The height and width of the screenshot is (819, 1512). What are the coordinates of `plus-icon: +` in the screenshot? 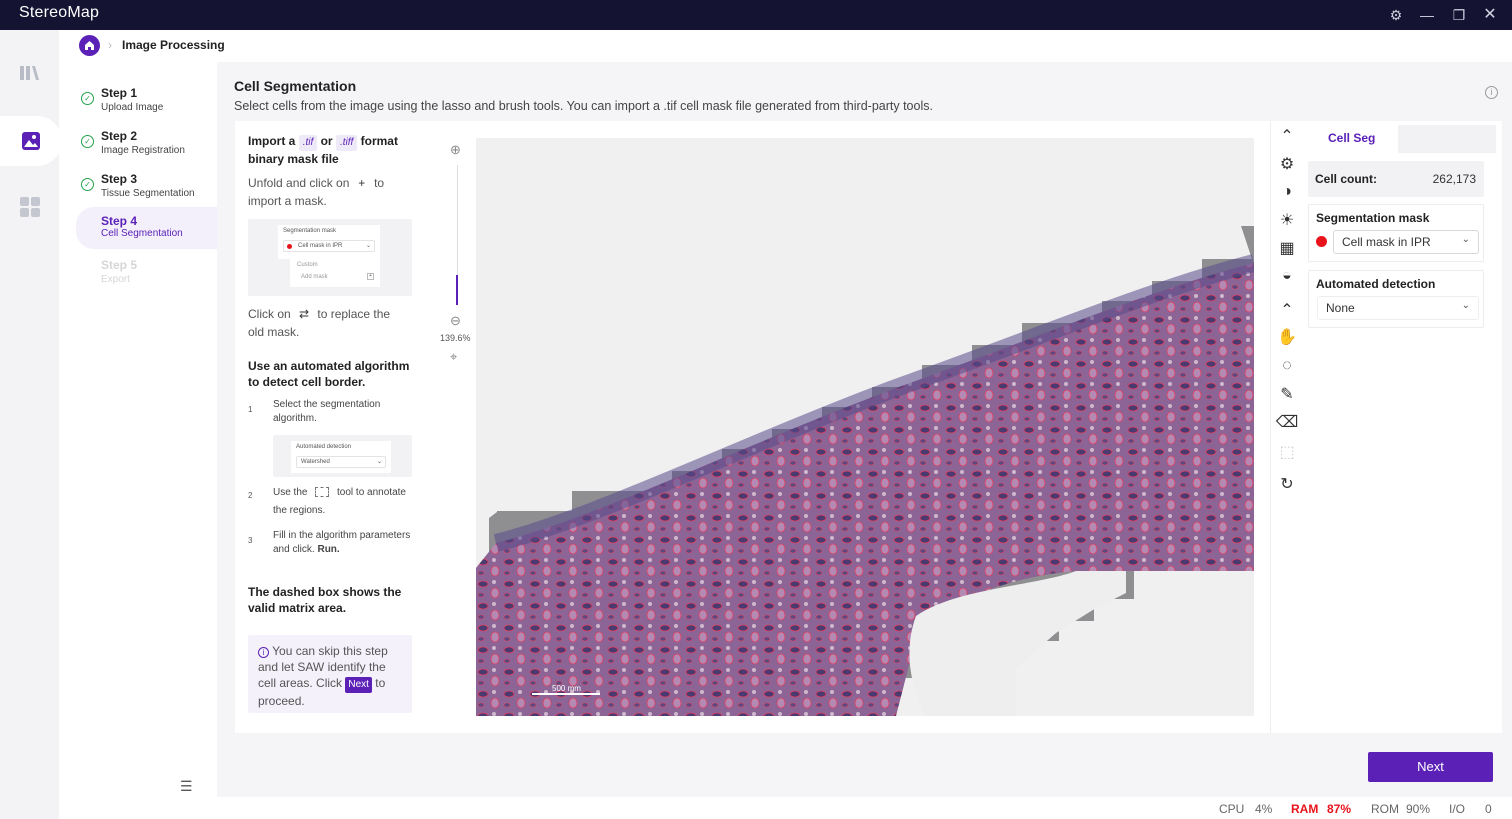 It's located at (362, 183).